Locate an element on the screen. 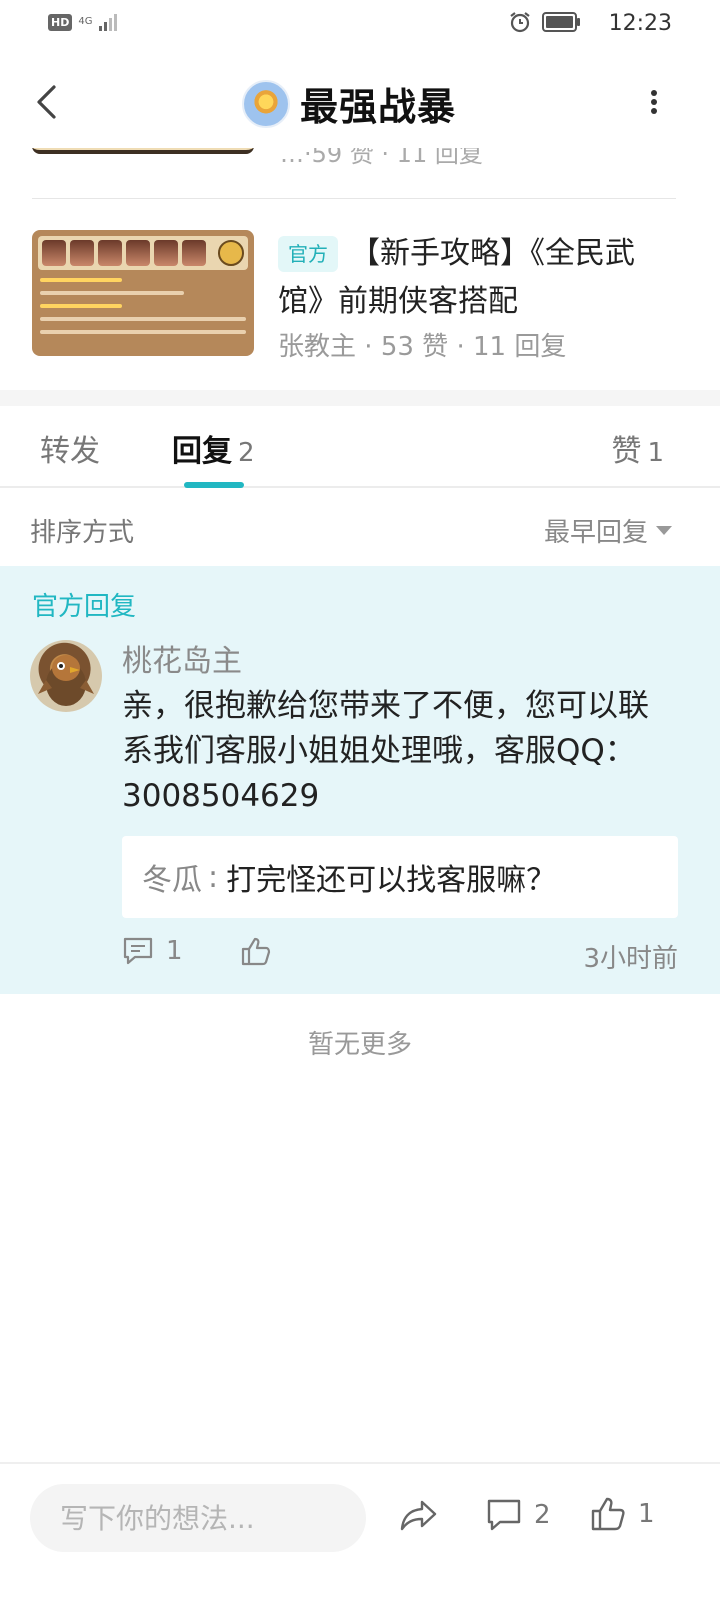 This screenshot has width=720, height=1600. official-reply-label: 官方回复 is located at coordinates (84, 607).